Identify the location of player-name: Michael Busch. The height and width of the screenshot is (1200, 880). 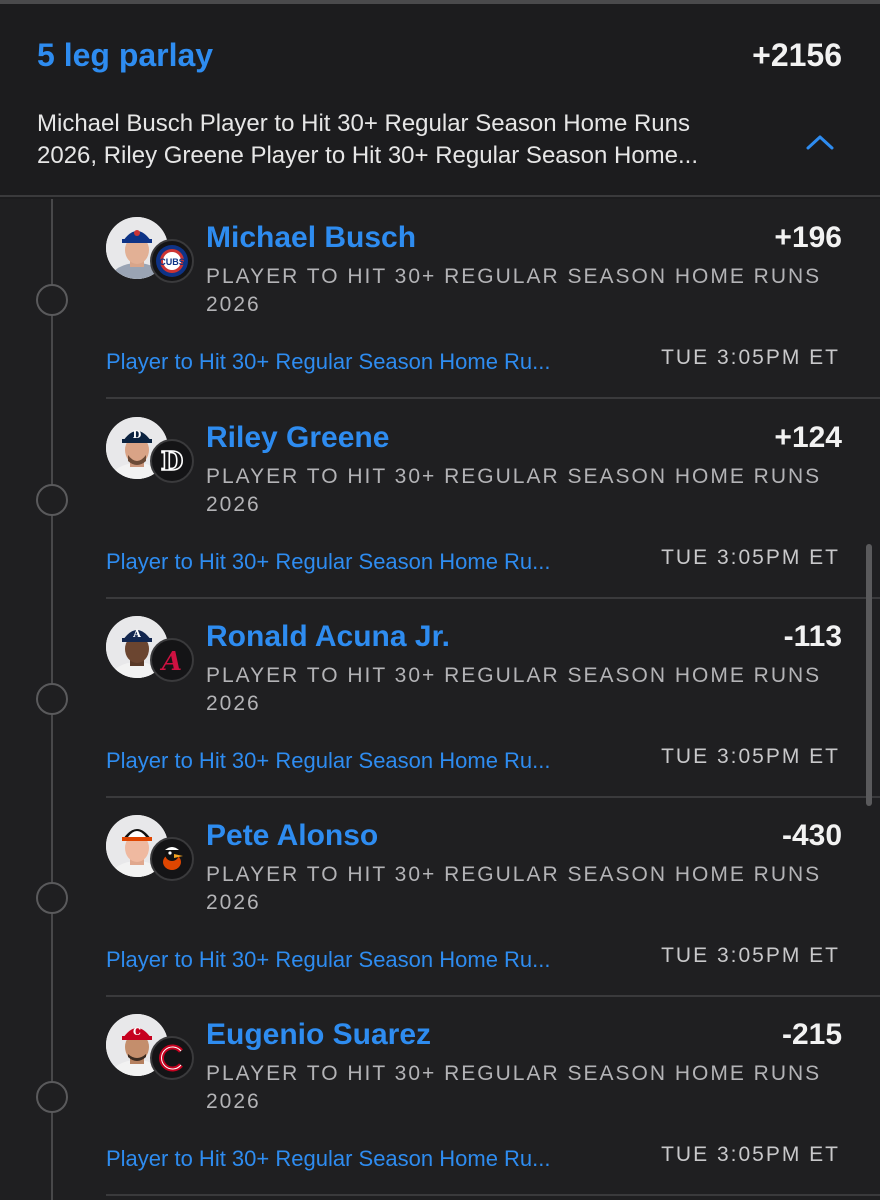
(311, 238).